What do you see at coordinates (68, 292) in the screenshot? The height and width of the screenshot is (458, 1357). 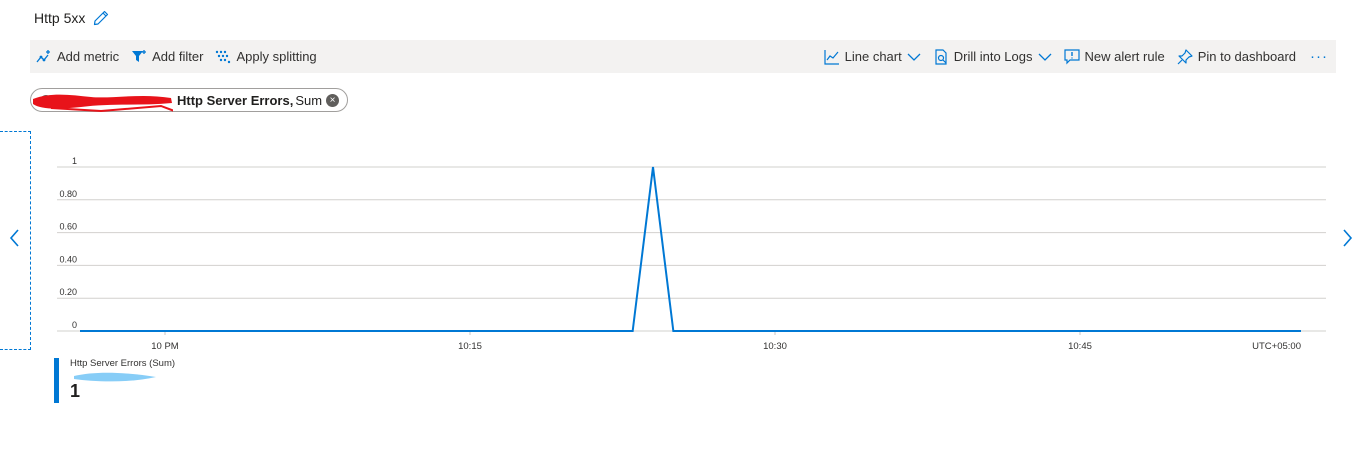 I see `y-tick-label: 0.20` at bounding box center [68, 292].